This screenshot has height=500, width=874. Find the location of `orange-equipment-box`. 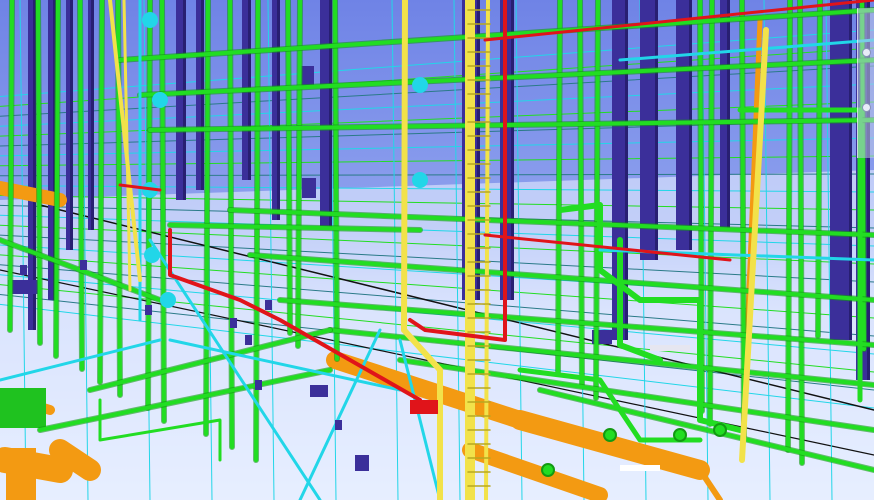

orange-equipment-box is located at coordinates (21, 474).